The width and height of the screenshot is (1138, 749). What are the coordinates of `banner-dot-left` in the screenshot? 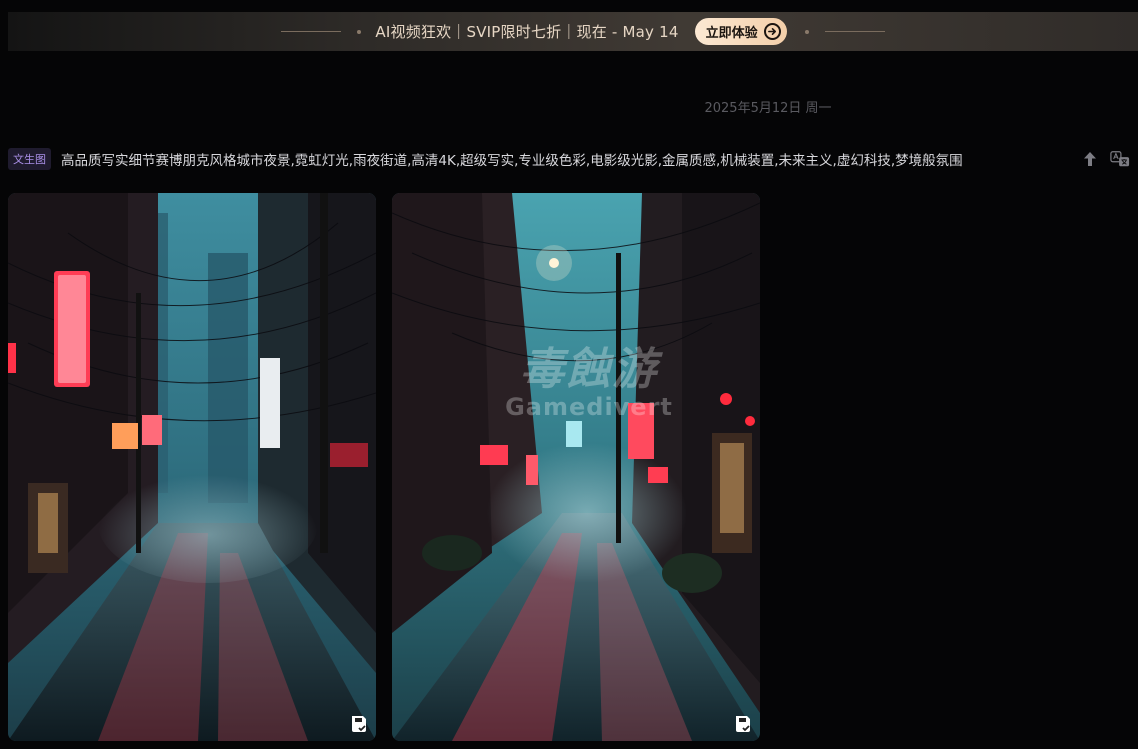 It's located at (359, 31).